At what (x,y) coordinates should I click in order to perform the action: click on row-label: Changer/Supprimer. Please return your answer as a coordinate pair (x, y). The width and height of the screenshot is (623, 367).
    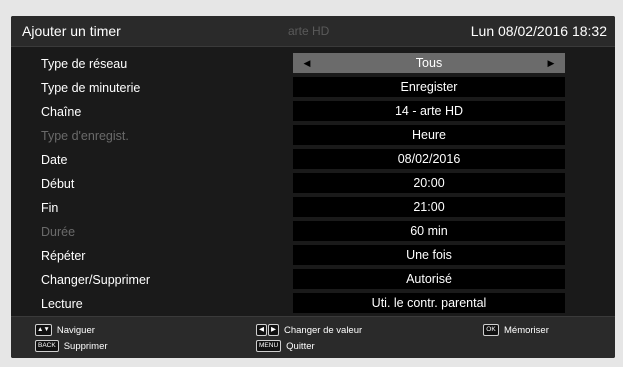
    Looking at the image, I should click on (96, 280).